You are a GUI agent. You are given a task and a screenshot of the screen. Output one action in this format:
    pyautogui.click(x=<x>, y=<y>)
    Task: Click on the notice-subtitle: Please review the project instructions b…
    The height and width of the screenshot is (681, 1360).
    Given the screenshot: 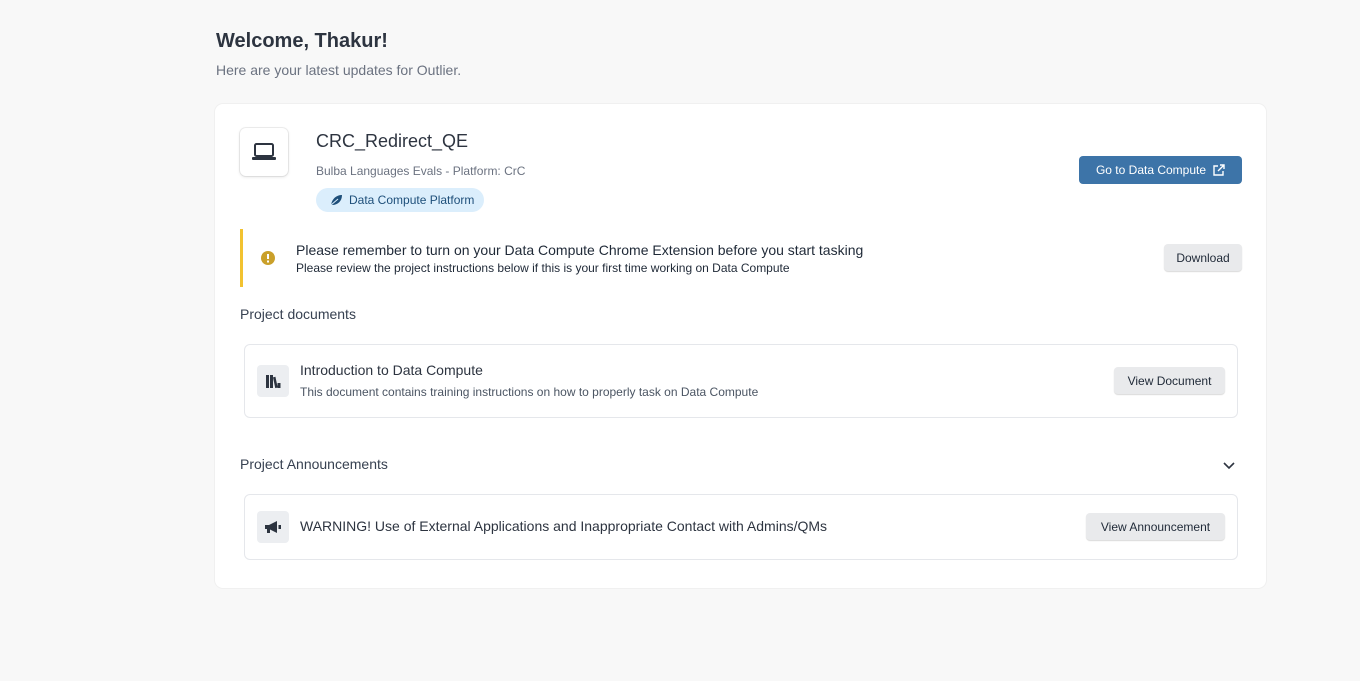 What is the action you would take?
    pyautogui.click(x=543, y=268)
    